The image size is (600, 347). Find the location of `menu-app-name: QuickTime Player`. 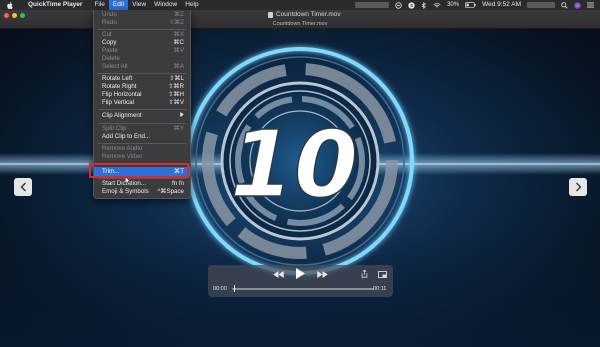

menu-app-name: QuickTime Player is located at coordinates (55, 5).